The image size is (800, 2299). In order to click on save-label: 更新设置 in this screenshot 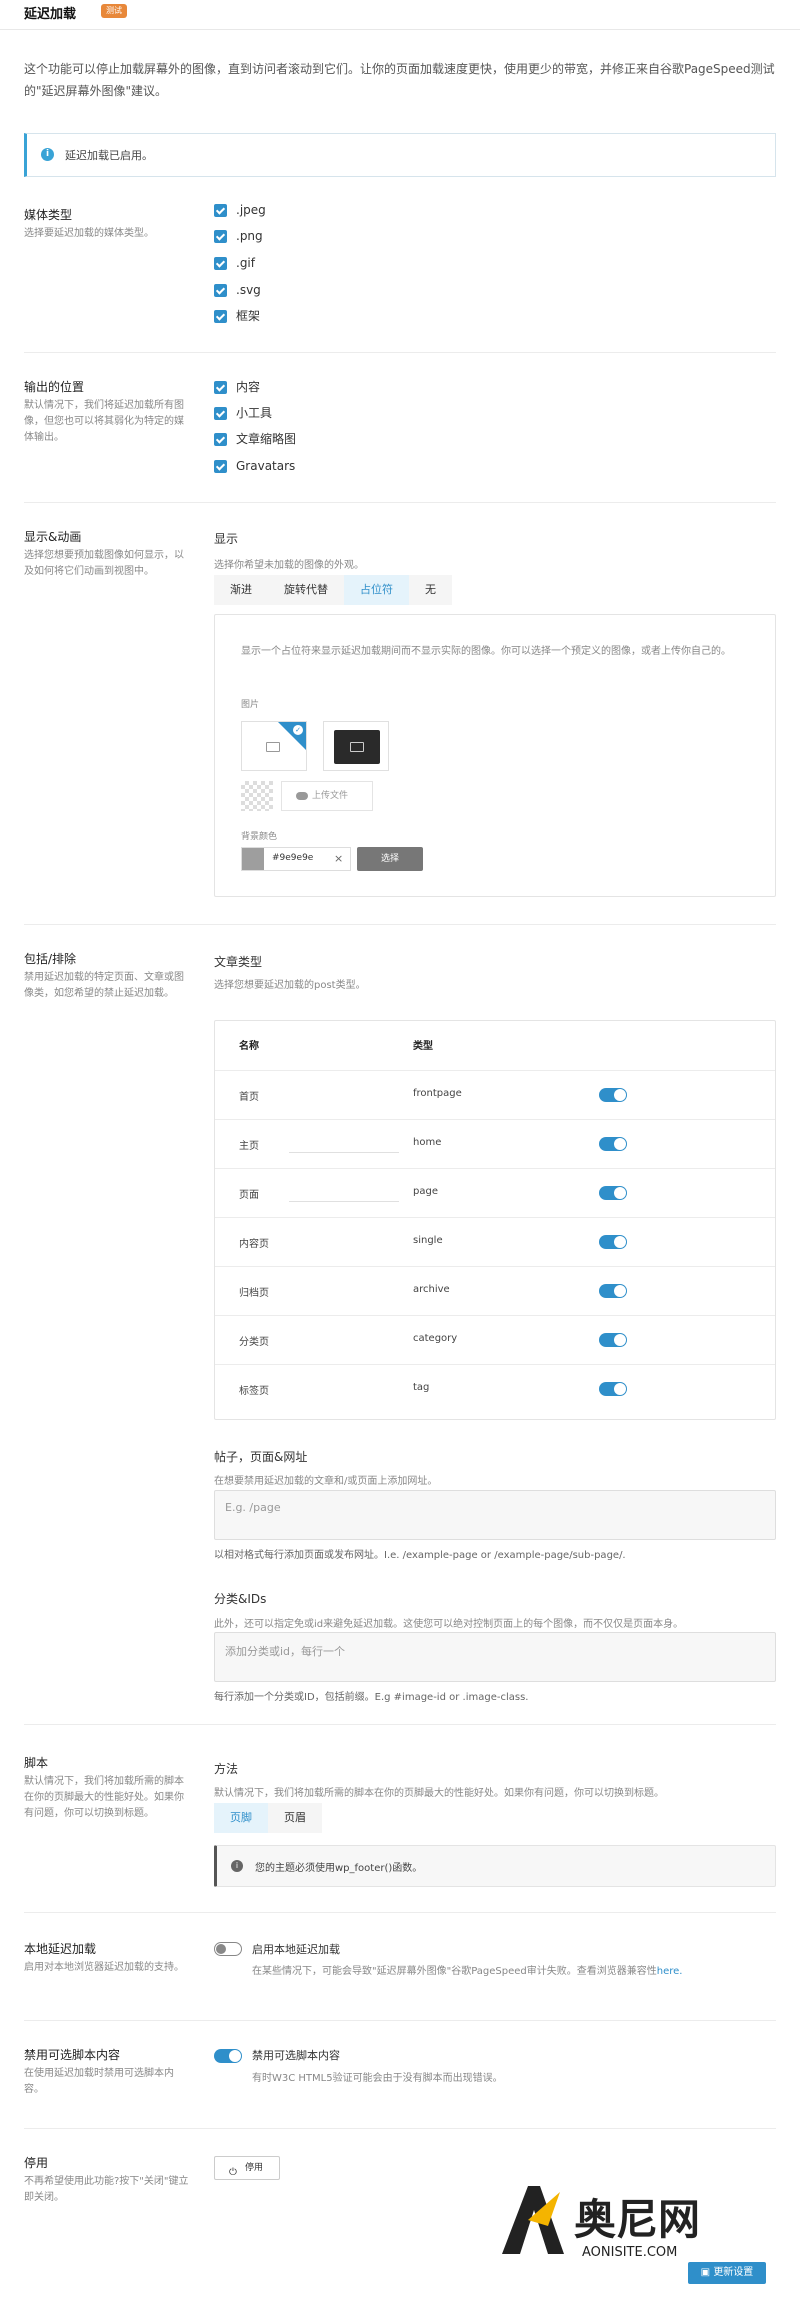, I will do `click(733, 2272)`.